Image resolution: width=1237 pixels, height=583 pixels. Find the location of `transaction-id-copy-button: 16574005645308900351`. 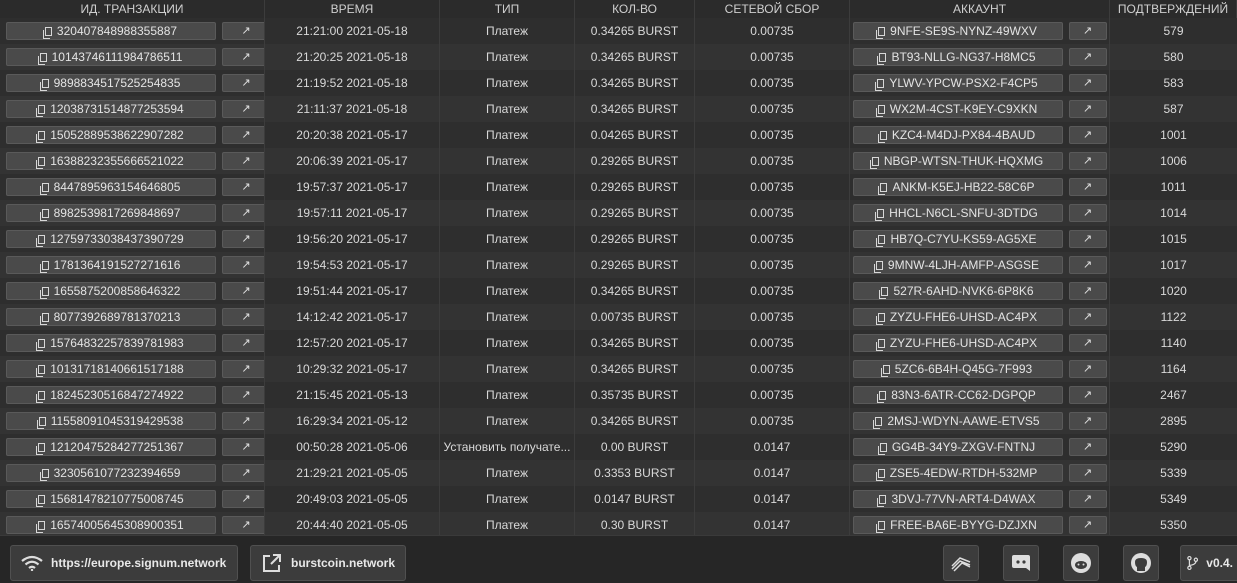

transaction-id-copy-button: 16574005645308900351 is located at coordinates (111, 525).